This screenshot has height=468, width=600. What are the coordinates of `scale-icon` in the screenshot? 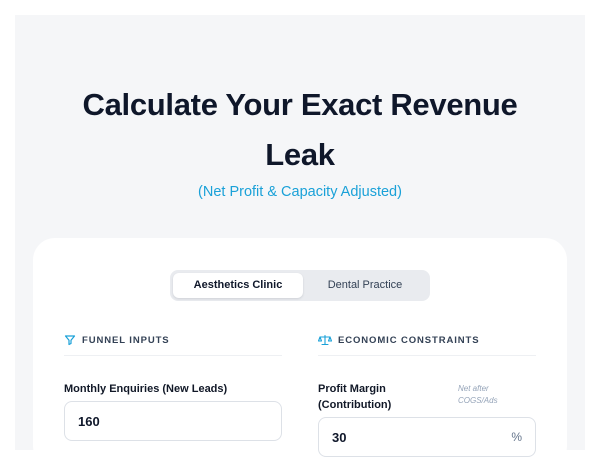 It's located at (325, 340).